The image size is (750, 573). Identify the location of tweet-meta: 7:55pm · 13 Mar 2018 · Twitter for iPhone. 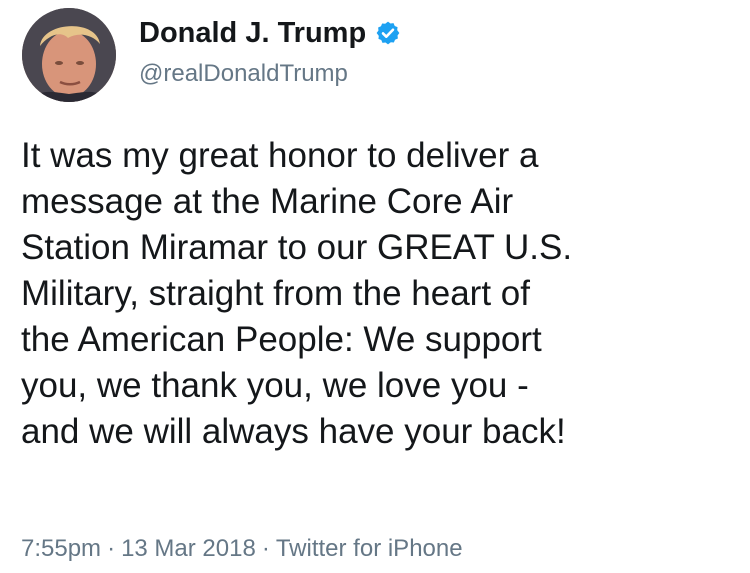
(242, 549).